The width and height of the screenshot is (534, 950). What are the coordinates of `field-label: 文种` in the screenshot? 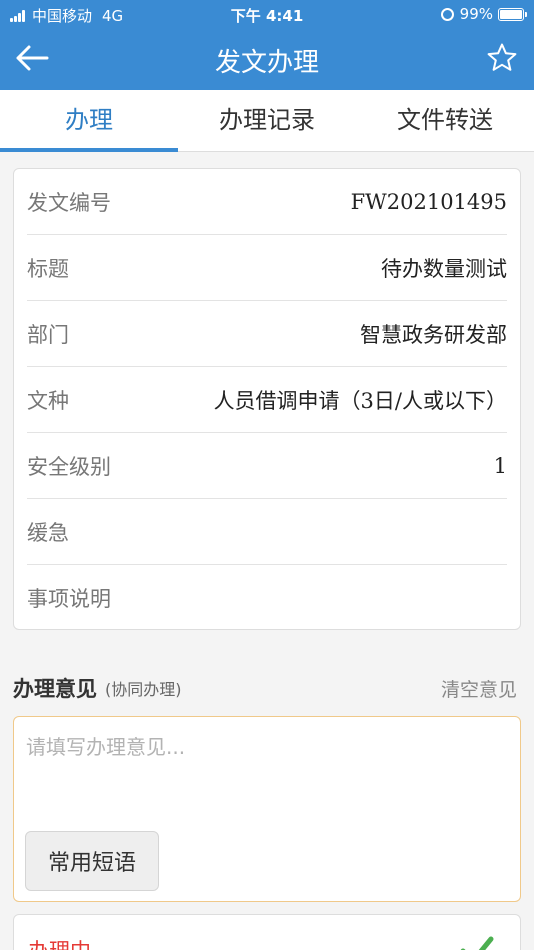 It's located at (48, 400).